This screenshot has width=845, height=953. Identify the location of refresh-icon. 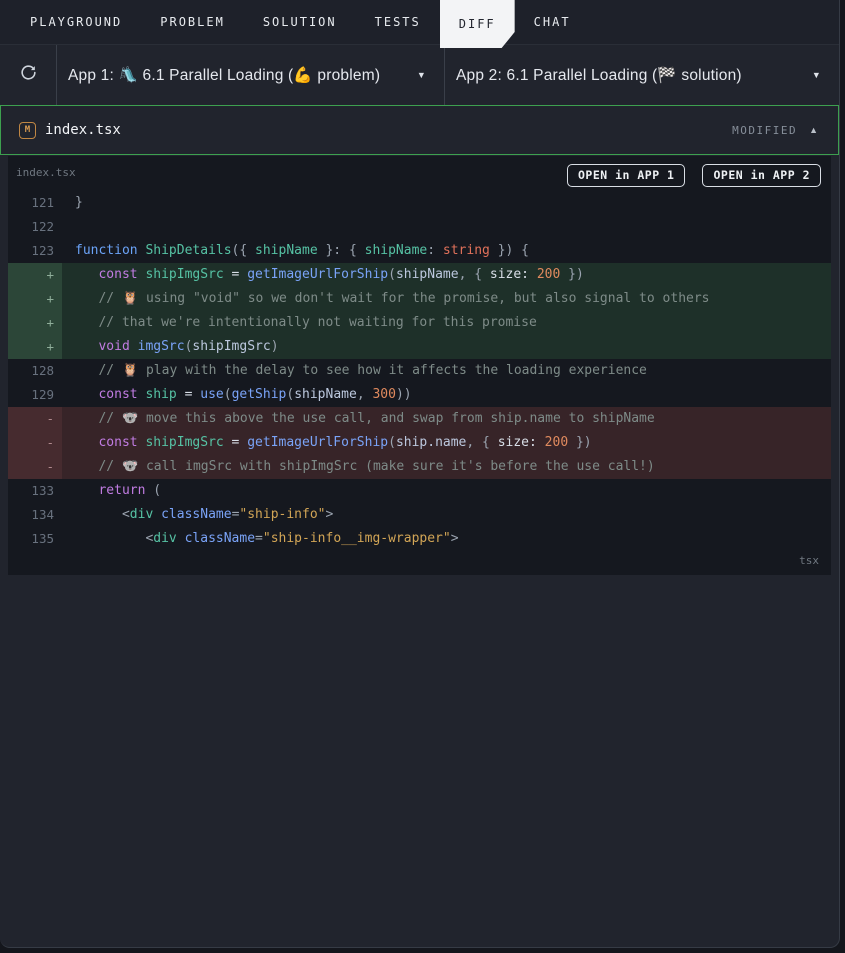
(28, 75).